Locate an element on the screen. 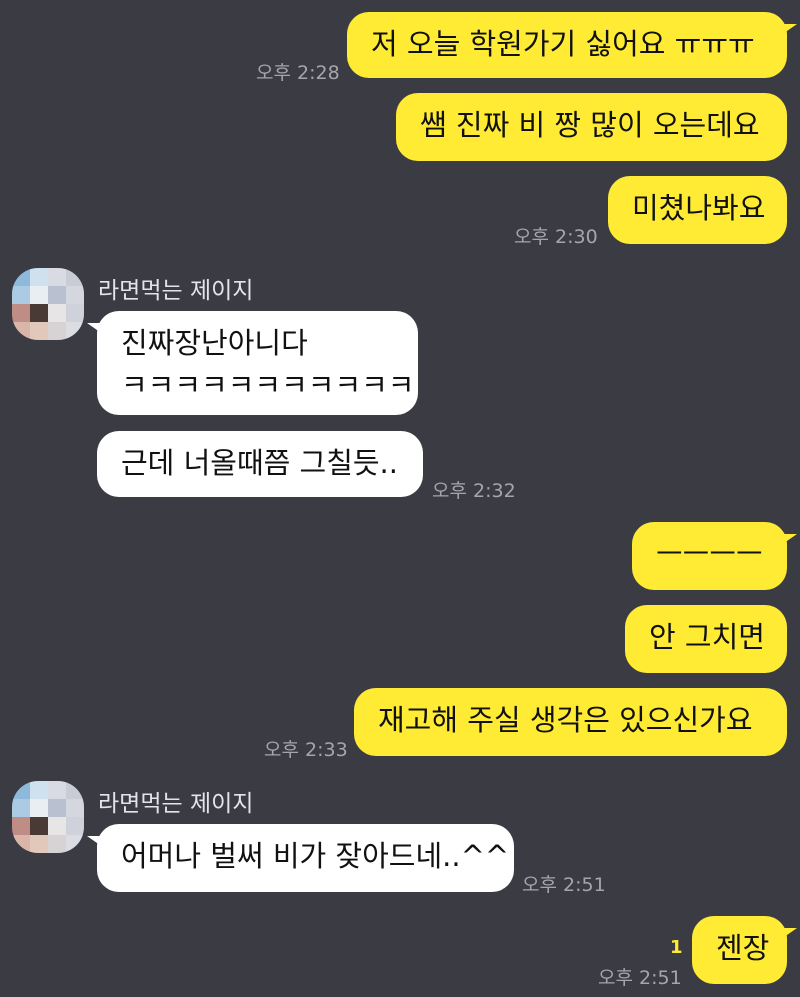  my-message-bubble: 안 그치면 is located at coordinates (706, 639).